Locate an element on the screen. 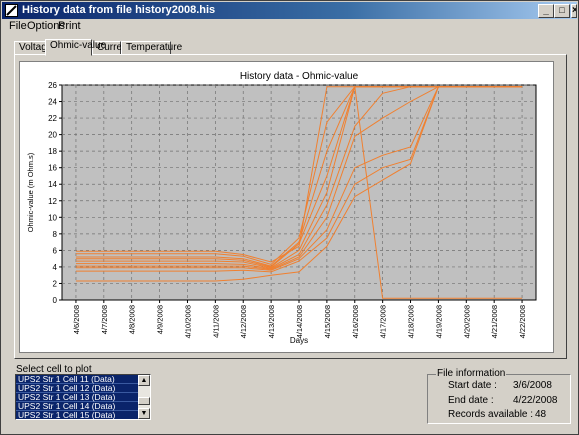 This screenshot has width=579, height=435. maximize-button: □ is located at coordinates (562, 11).